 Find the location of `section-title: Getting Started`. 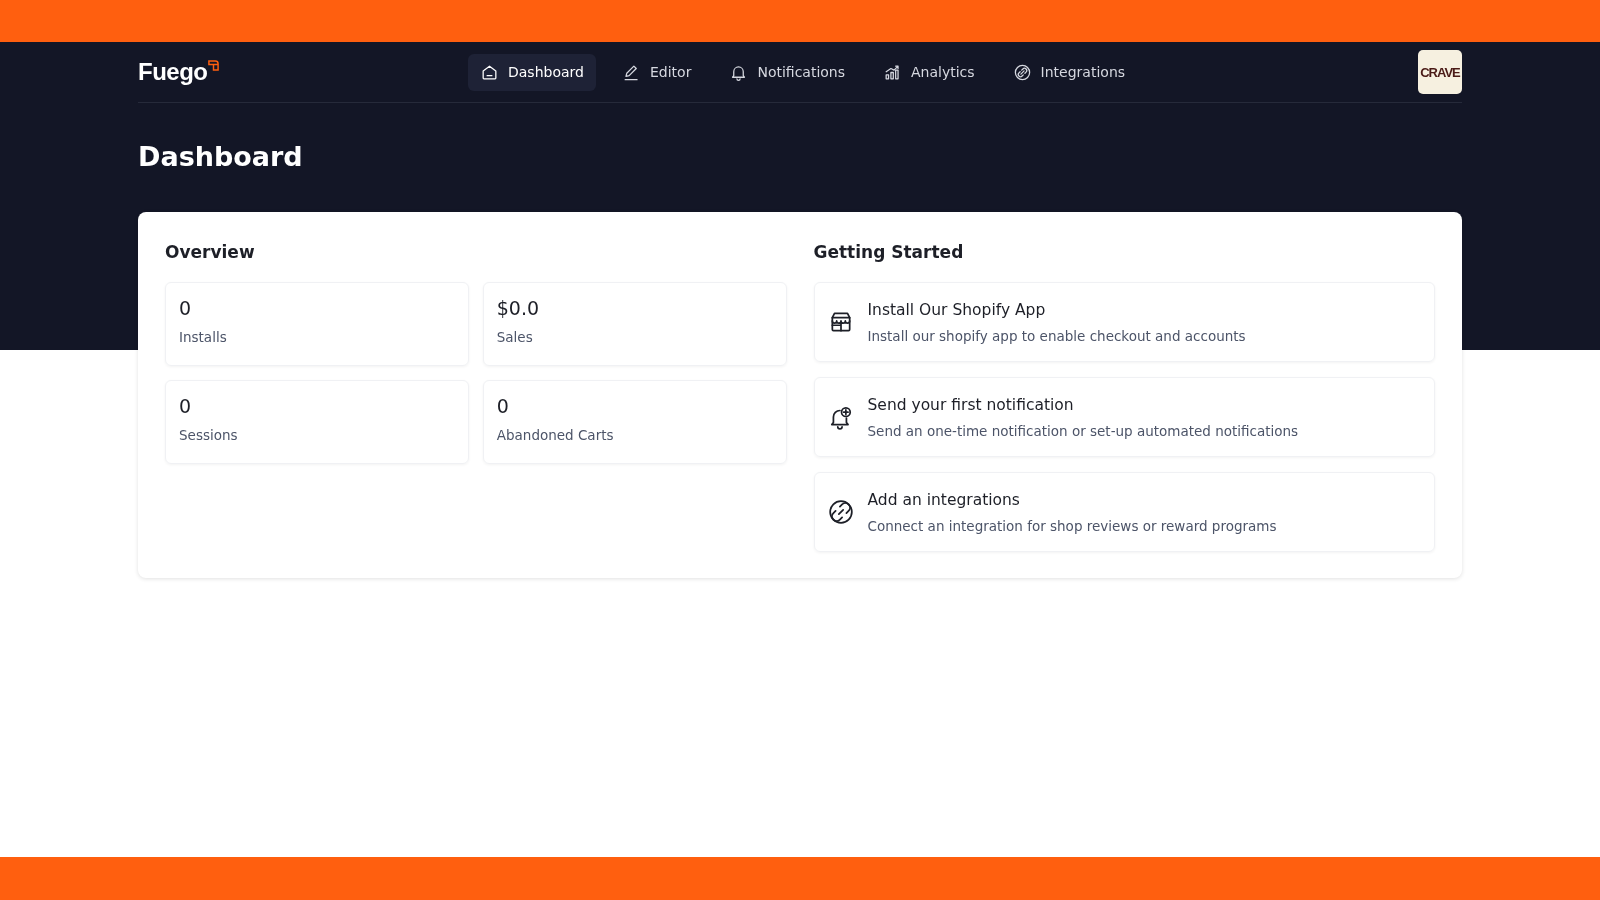

section-title: Getting Started is located at coordinates (889, 252).